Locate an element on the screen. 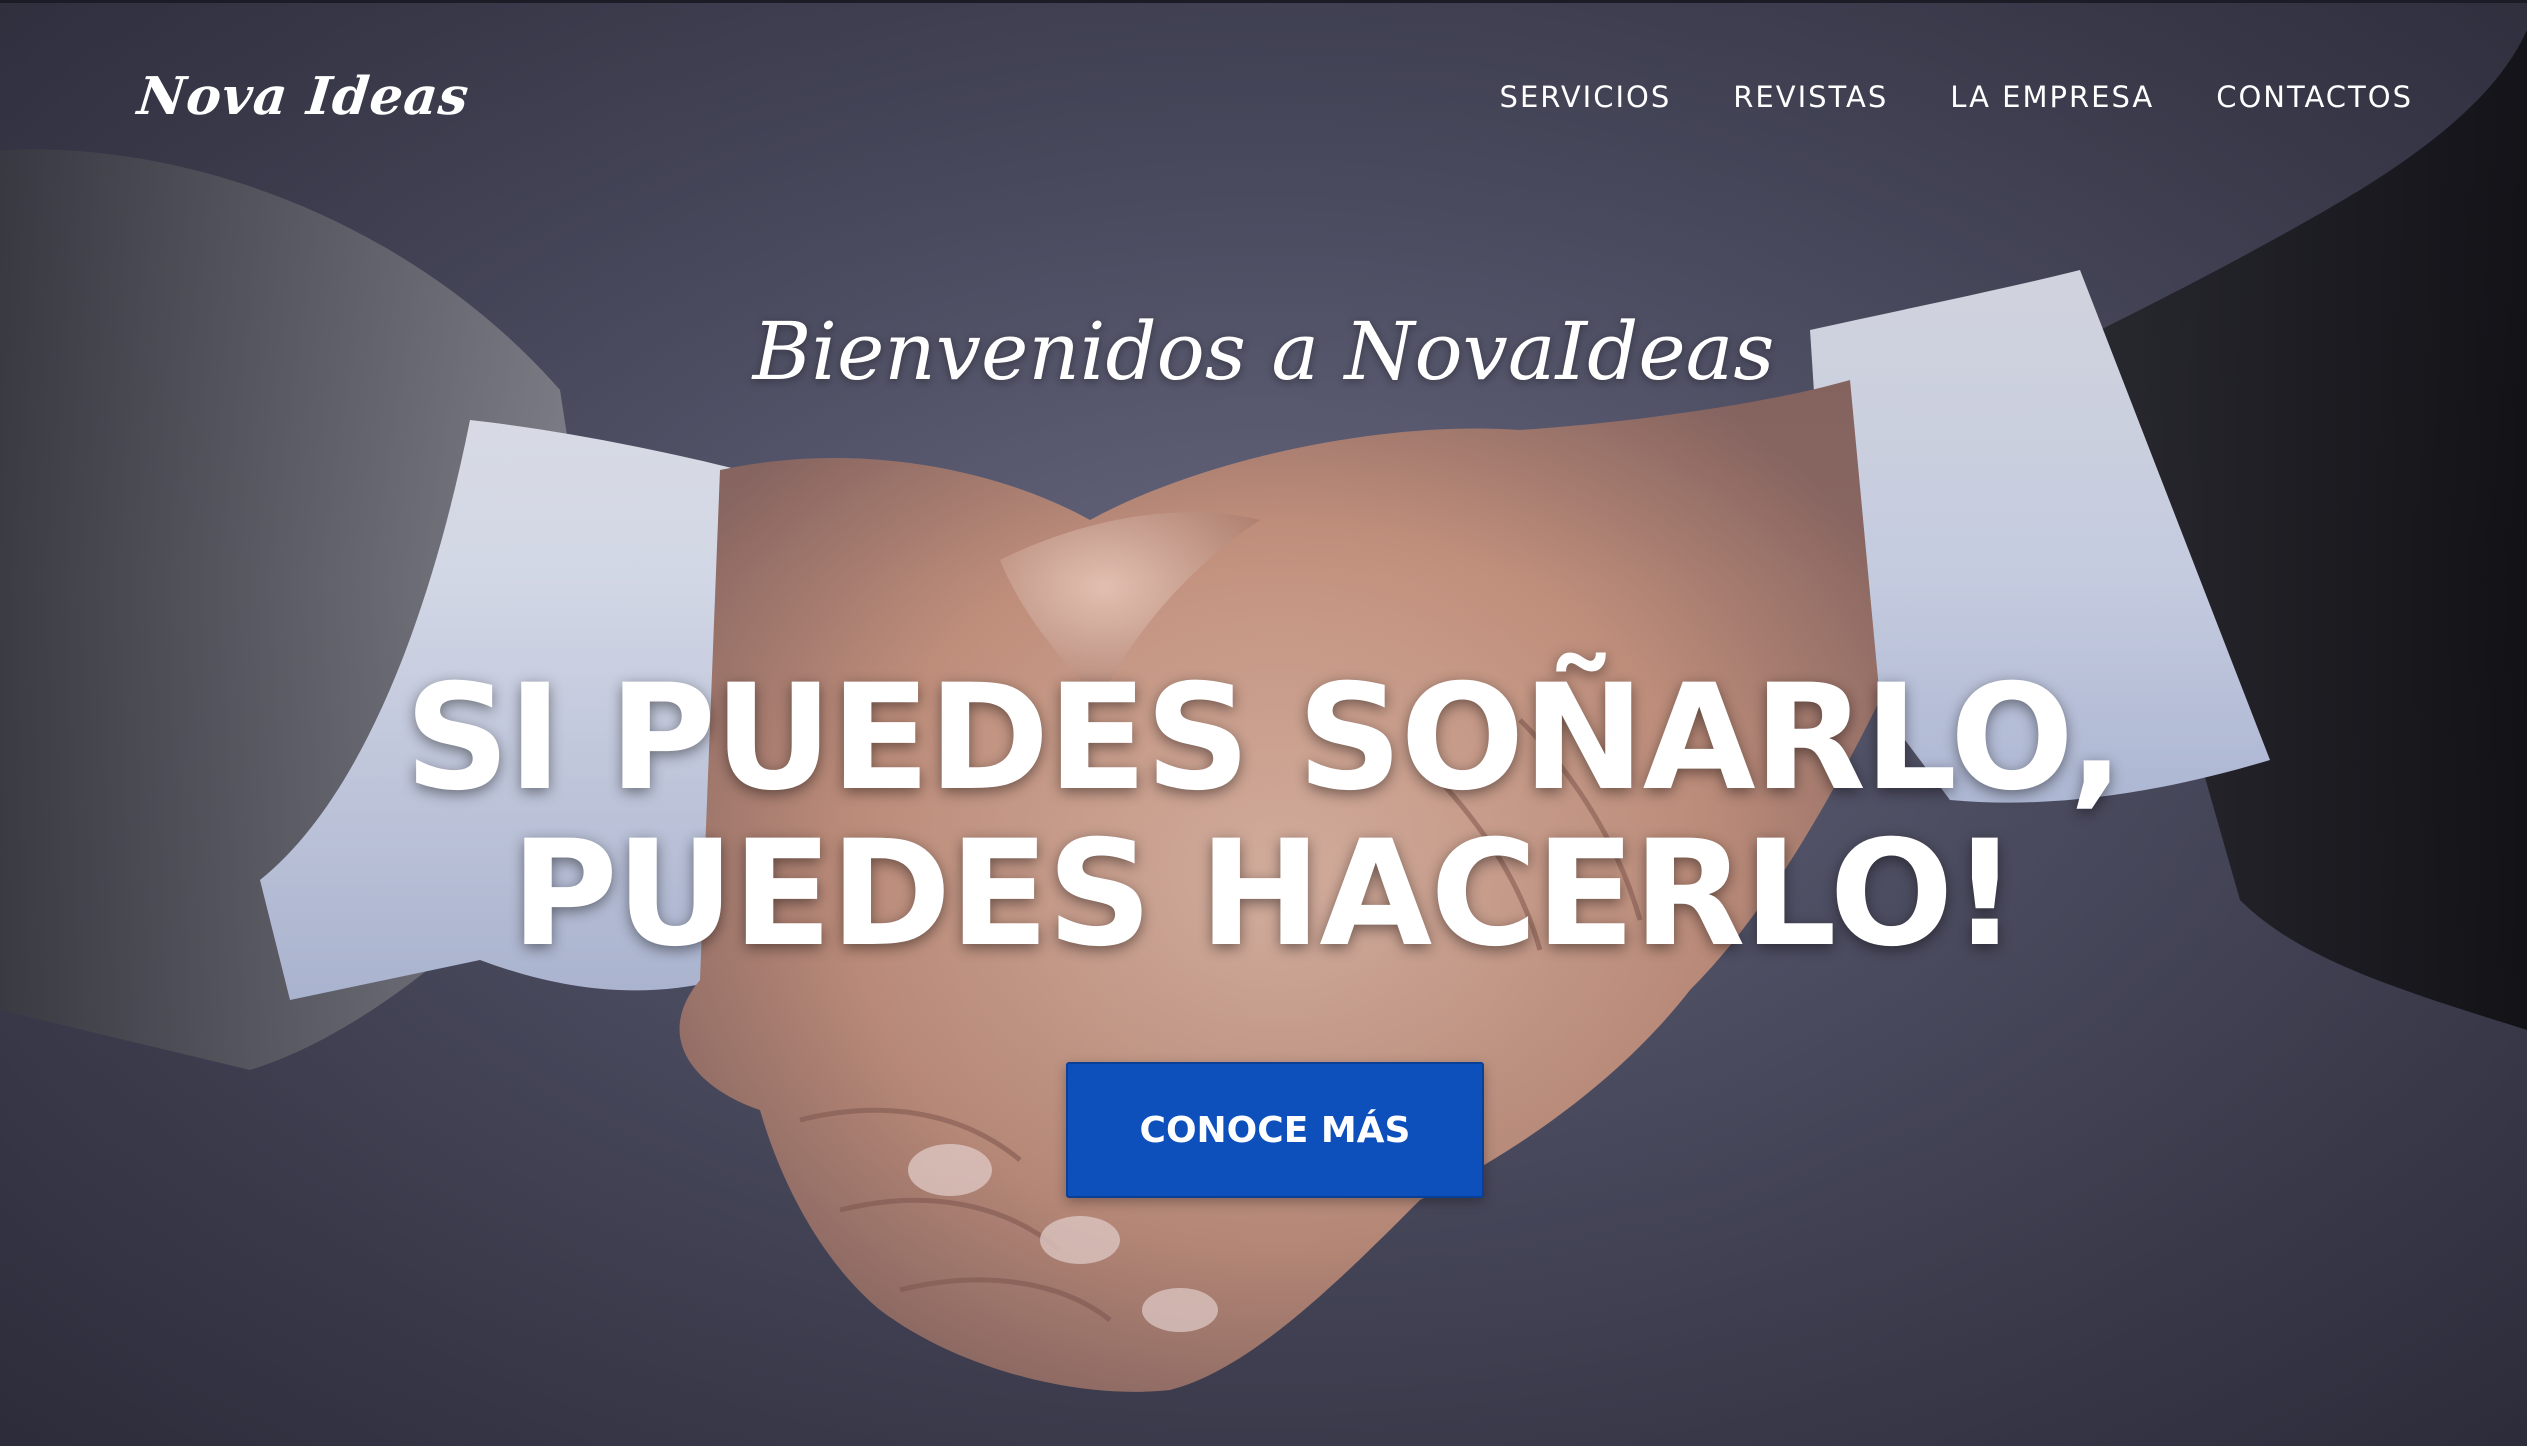  brand-logo: Nova Ideas is located at coordinates (303, 96).